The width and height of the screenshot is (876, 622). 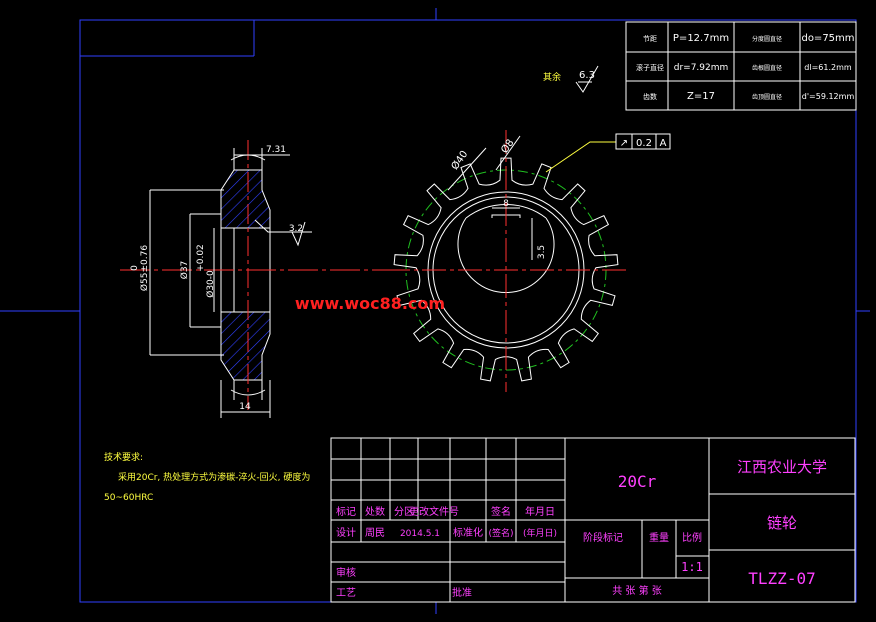 I want to click on tolerance-value: 0.2, so click(x=644, y=143).